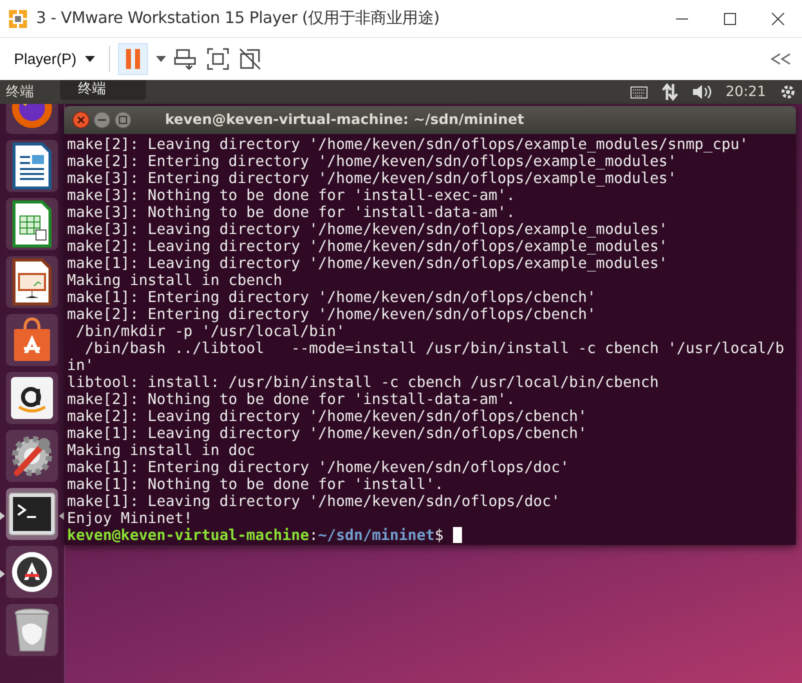  What do you see at coordinates (327, 433) in the screenshot?
I see `terminal-line: make[1]: Leaving directory '/home/keven/sdn/oflops/cbench'` at bounding box center [327, 433].